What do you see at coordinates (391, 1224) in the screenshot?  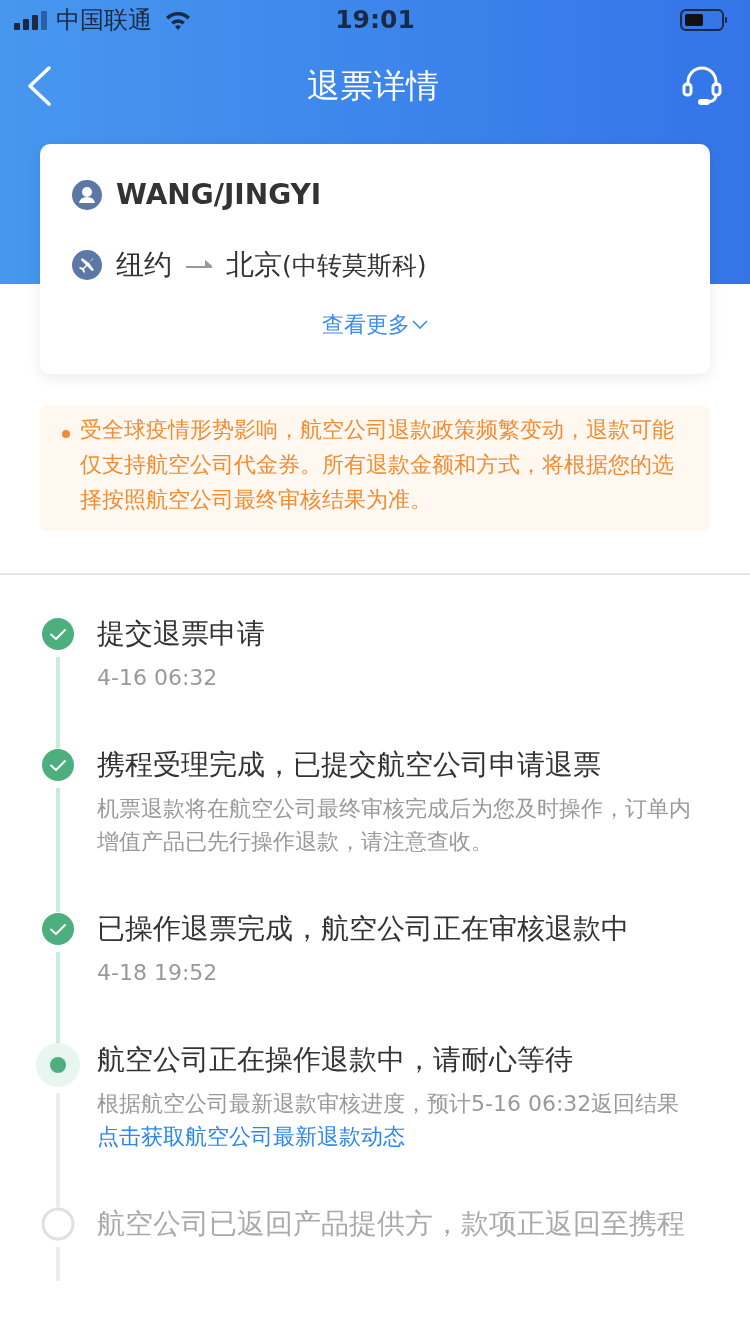 I see `step-title: 航空公司已返回产品提供方，款项正返回至携程` at bounding box center [391, 1224].